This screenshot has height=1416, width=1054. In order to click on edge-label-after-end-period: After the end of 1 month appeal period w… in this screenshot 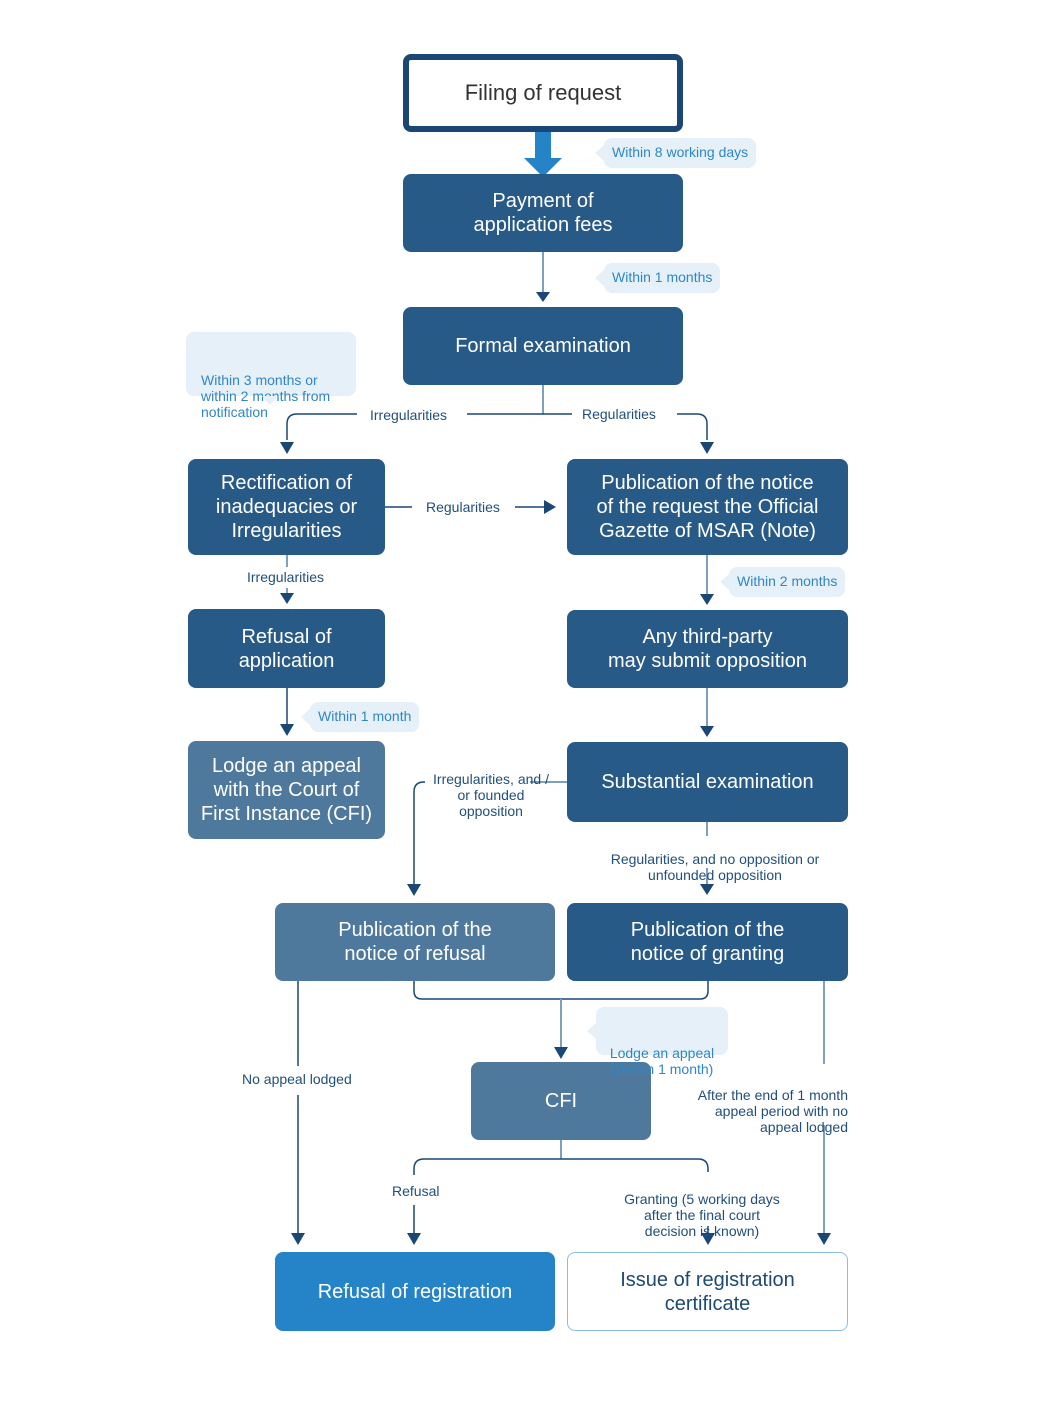, I will do `click(765, 1103)`.